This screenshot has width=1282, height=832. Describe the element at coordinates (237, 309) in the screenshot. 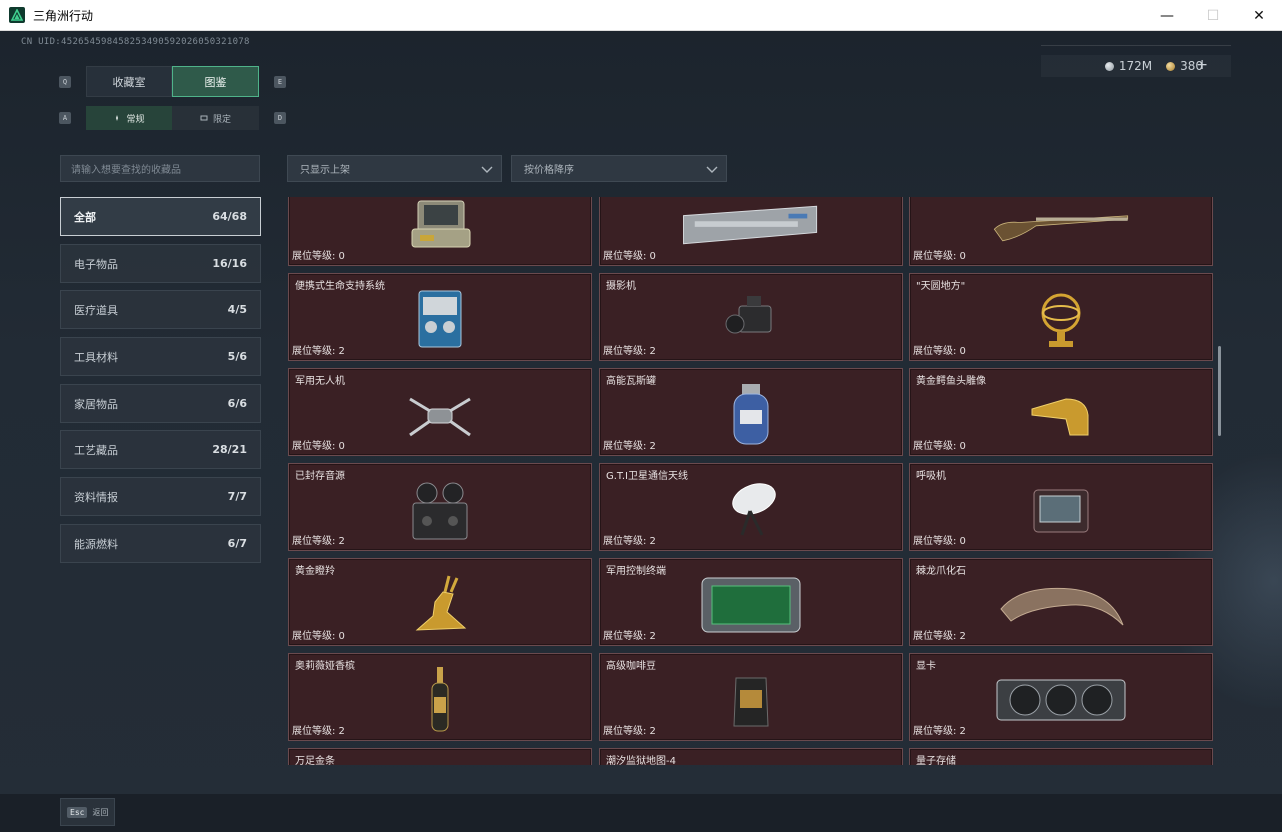

I see `category-count: 4/5` at that location.